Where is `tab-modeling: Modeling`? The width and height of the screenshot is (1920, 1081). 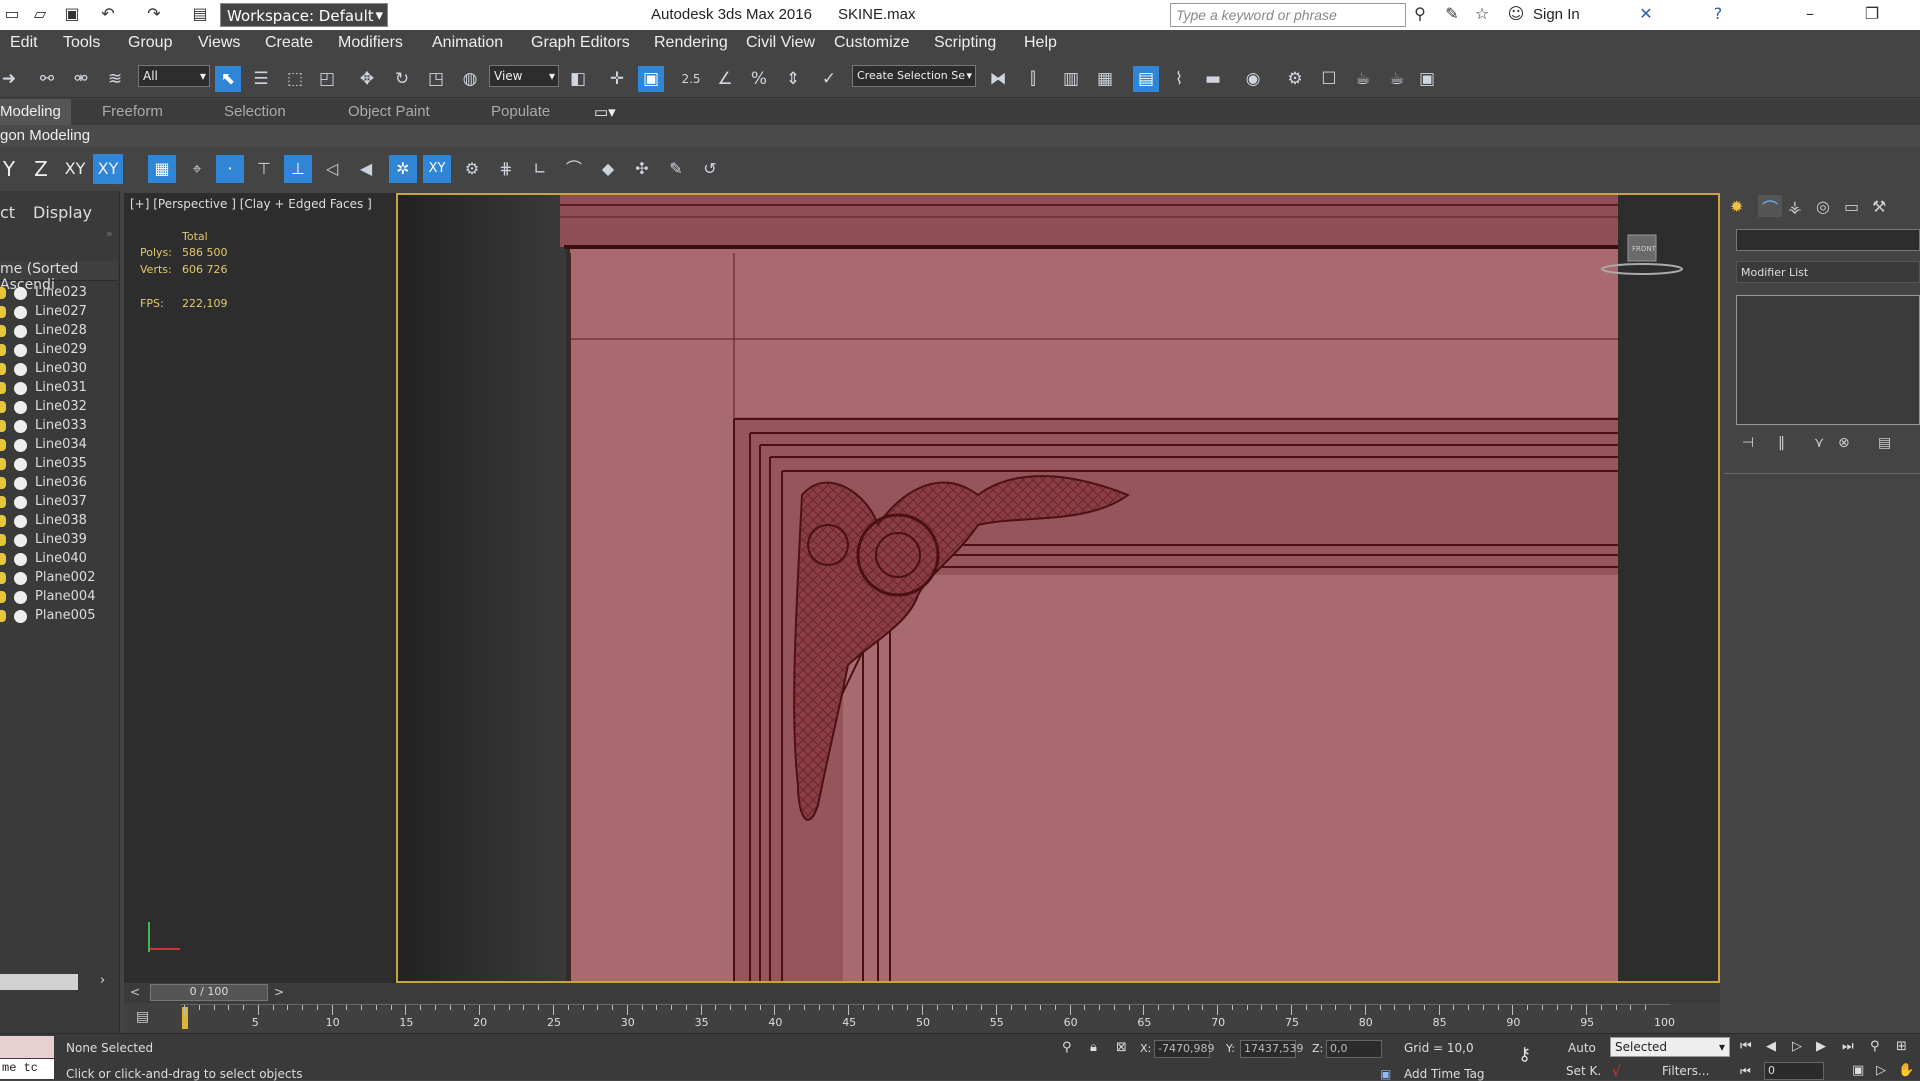
tab-modeling: Modeling is located at coordinates (35, 112).